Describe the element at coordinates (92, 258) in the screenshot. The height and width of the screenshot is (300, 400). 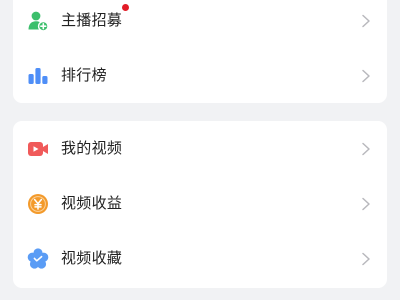
I see `menu-item-label: 视频收藏` at that location.